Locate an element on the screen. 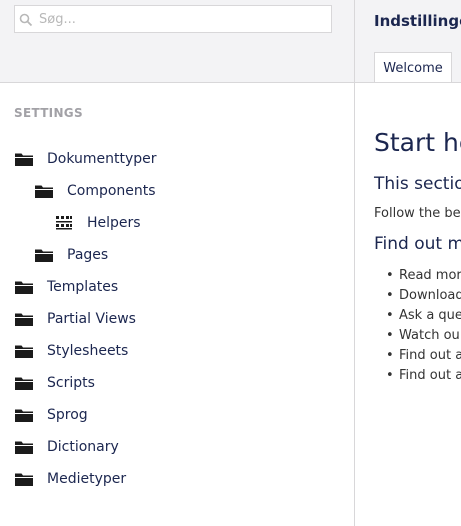 The height and width of the screenshot is (526, 461). list-item: • Watch ou is located at coordinates (423, 335).